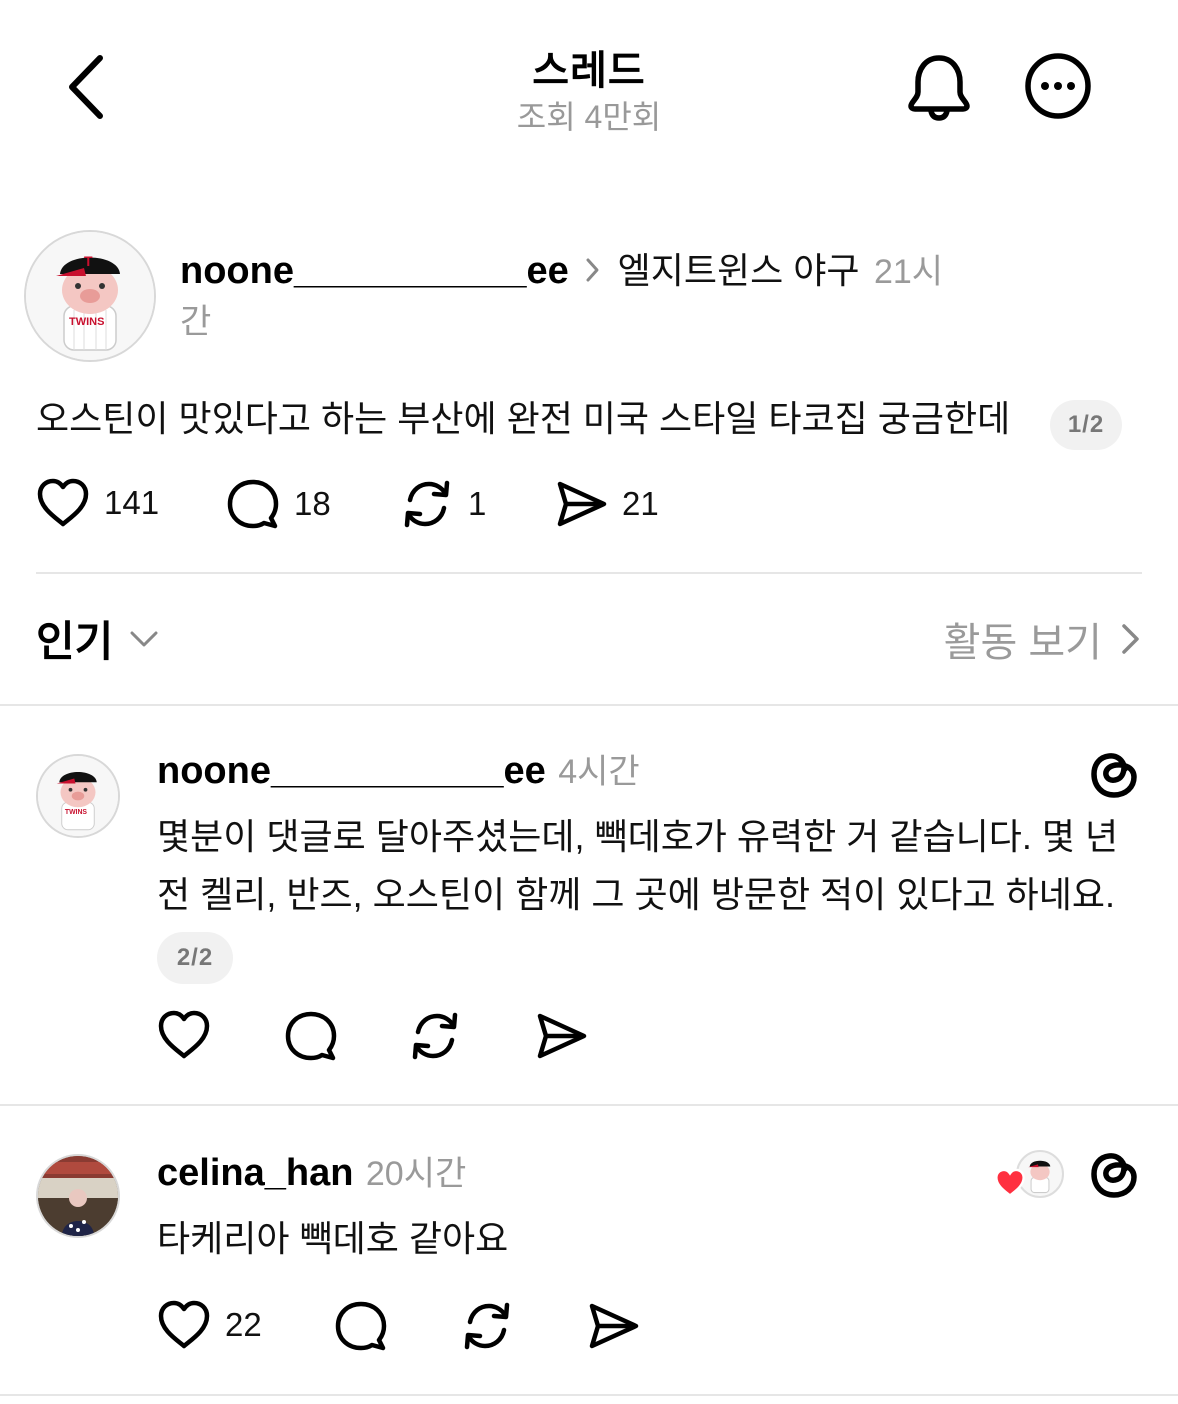  What do you see at coordinates (739, 270) in the screenshot?
I see `community-link: 엘지트윈스 야구` at bounding box center [739, 270].